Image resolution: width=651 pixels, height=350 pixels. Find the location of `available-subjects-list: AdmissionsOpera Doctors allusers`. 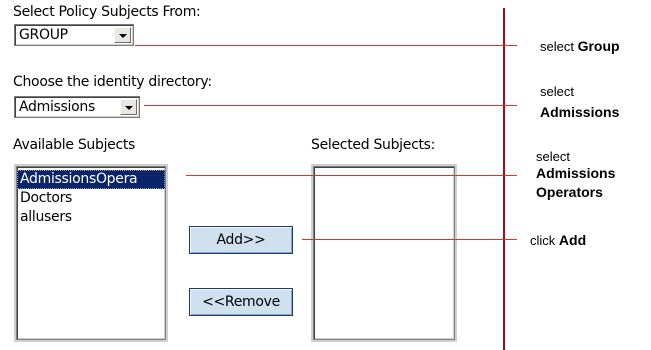

available-subjects-list: AdmissionsOpera Doctors allusers is located at coordinates (91, 253).